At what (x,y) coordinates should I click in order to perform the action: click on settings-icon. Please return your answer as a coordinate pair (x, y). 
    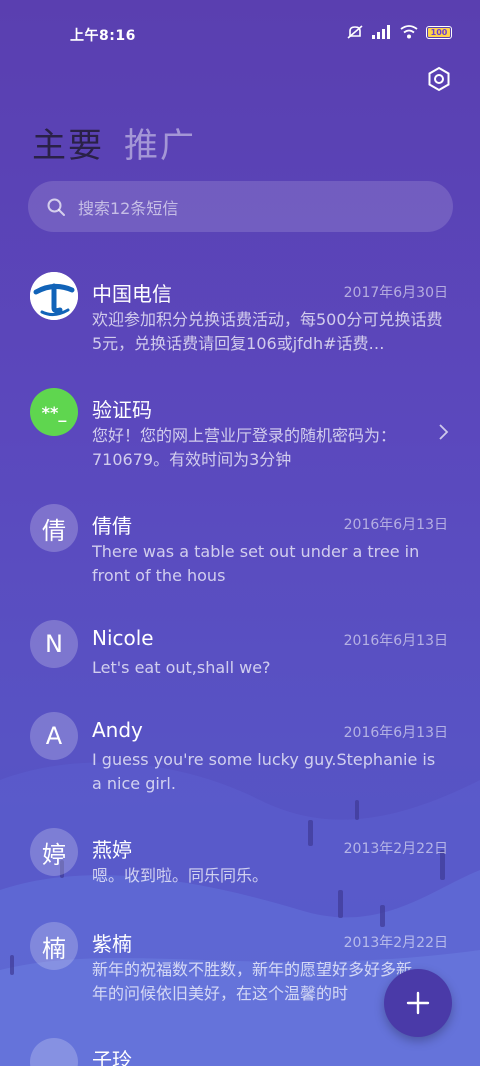
    Looking at the image, I should click on (439, 79).